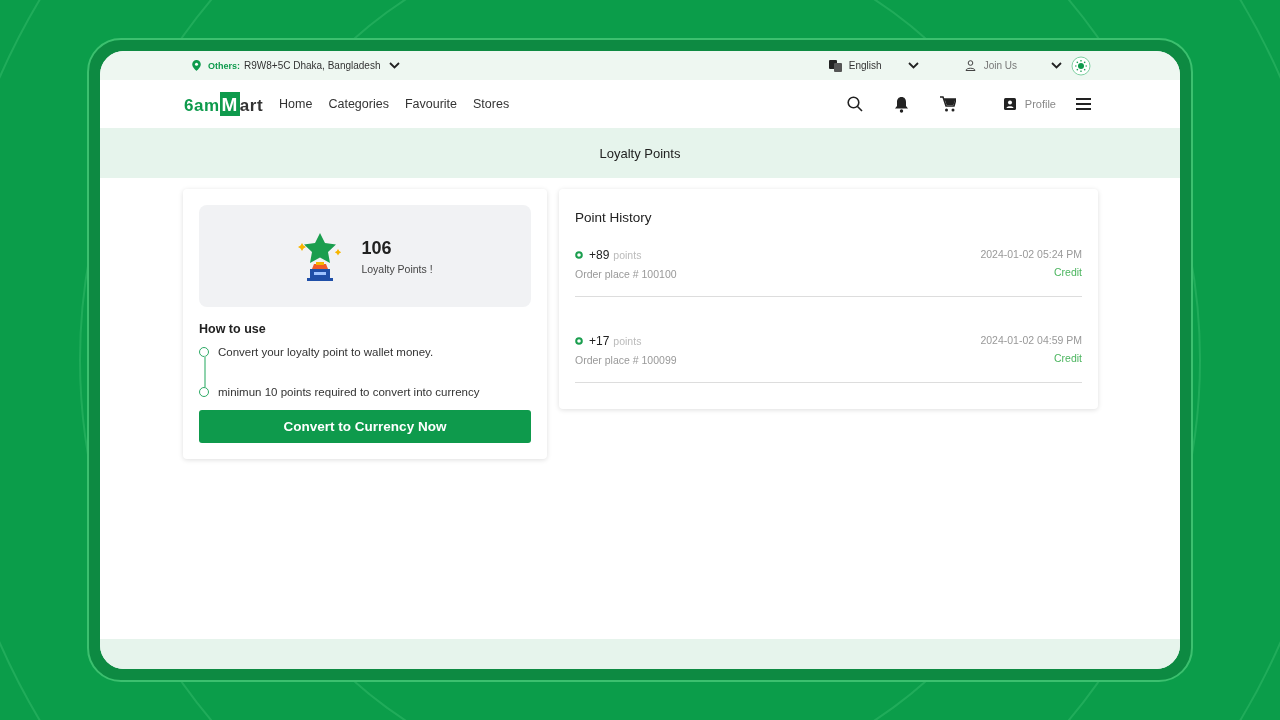 This screenshot has height=720, width=1280. I want to click on nav-link: Home, so click(296, 104).